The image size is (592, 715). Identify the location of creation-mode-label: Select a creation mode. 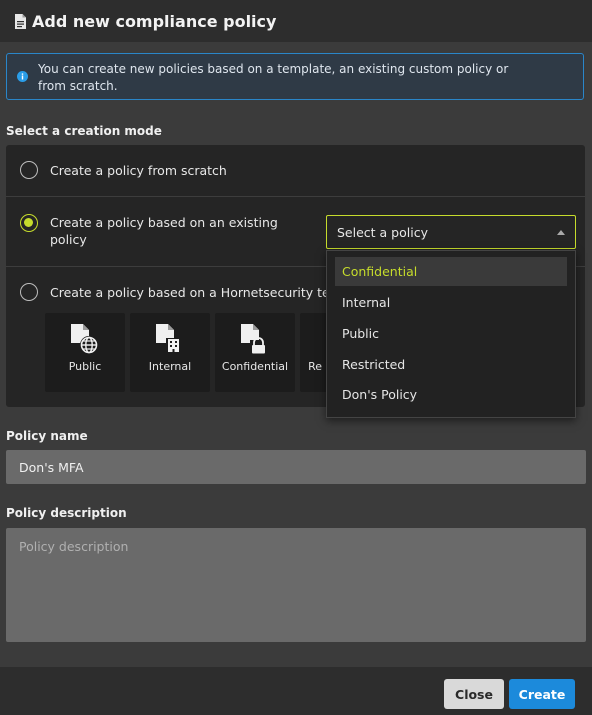
(84, 131).